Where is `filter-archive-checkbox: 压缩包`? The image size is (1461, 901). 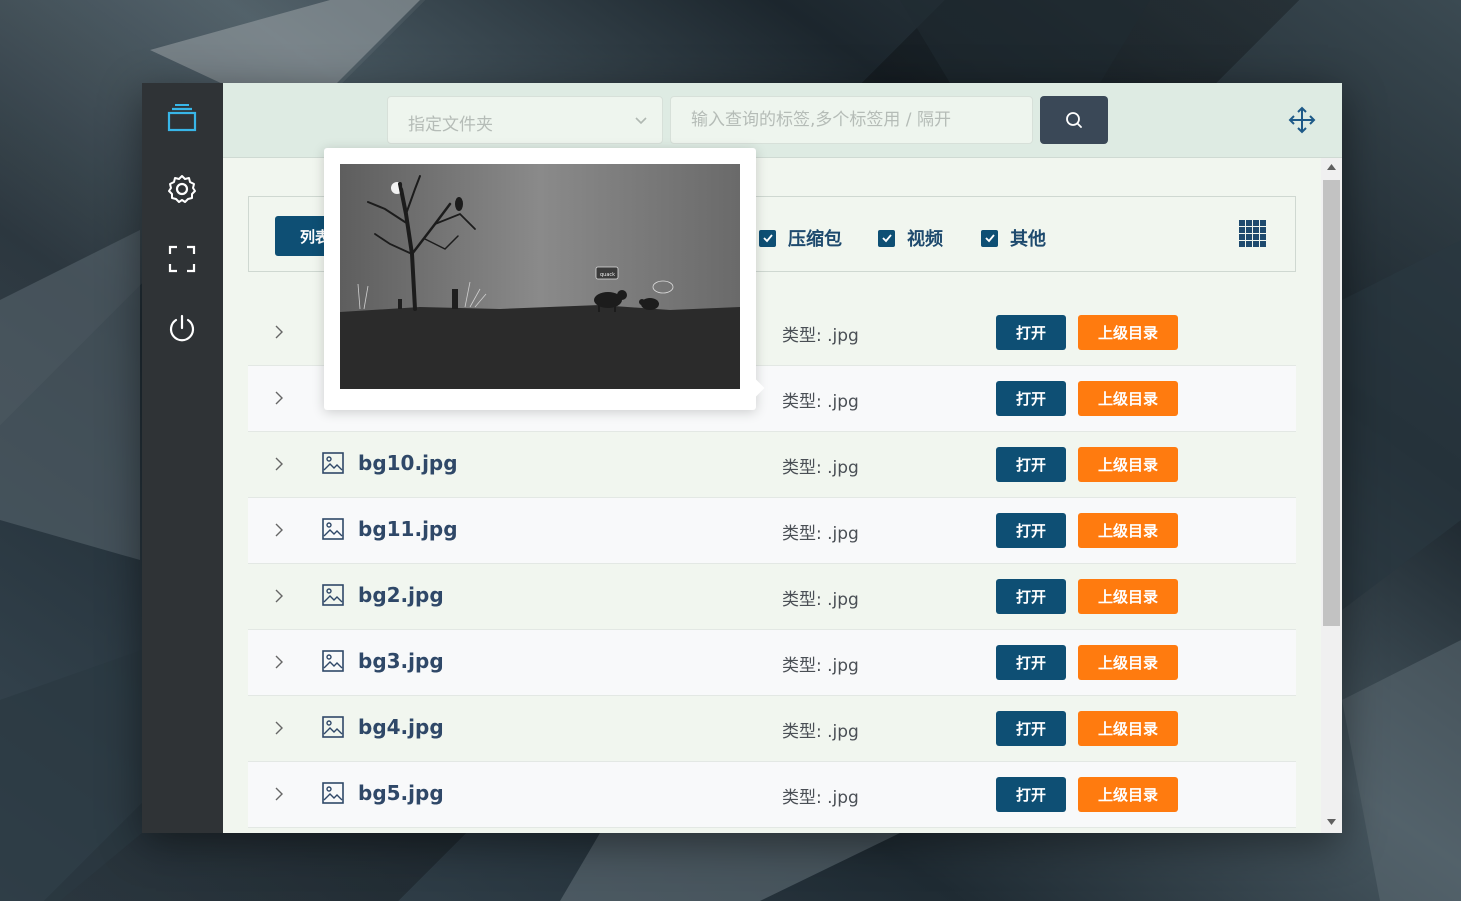 filter-archive-checkbox: 压缩包 is located at coordinates (800, 238).